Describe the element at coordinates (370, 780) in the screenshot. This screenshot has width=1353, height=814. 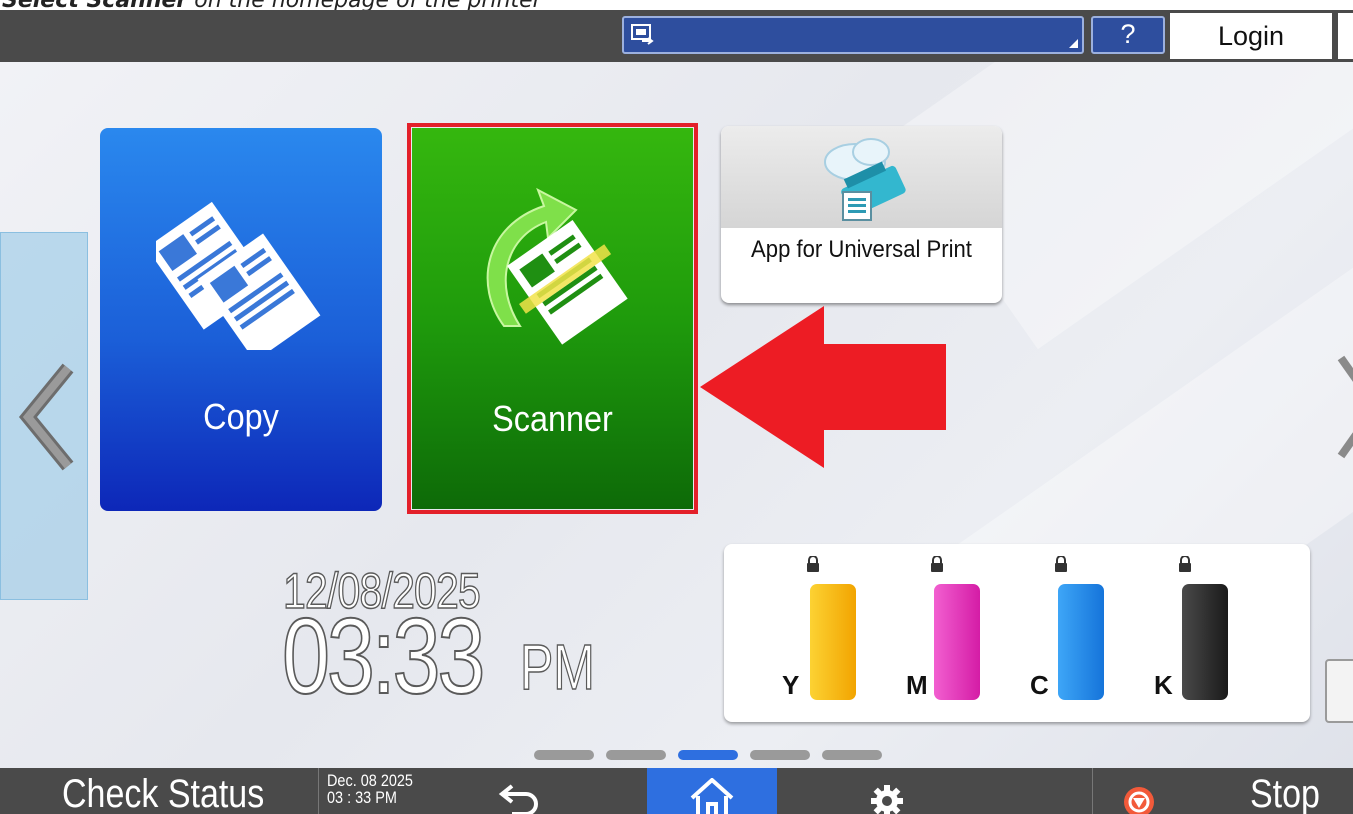
I see `status-date: Dec. 08 2025` at that location.